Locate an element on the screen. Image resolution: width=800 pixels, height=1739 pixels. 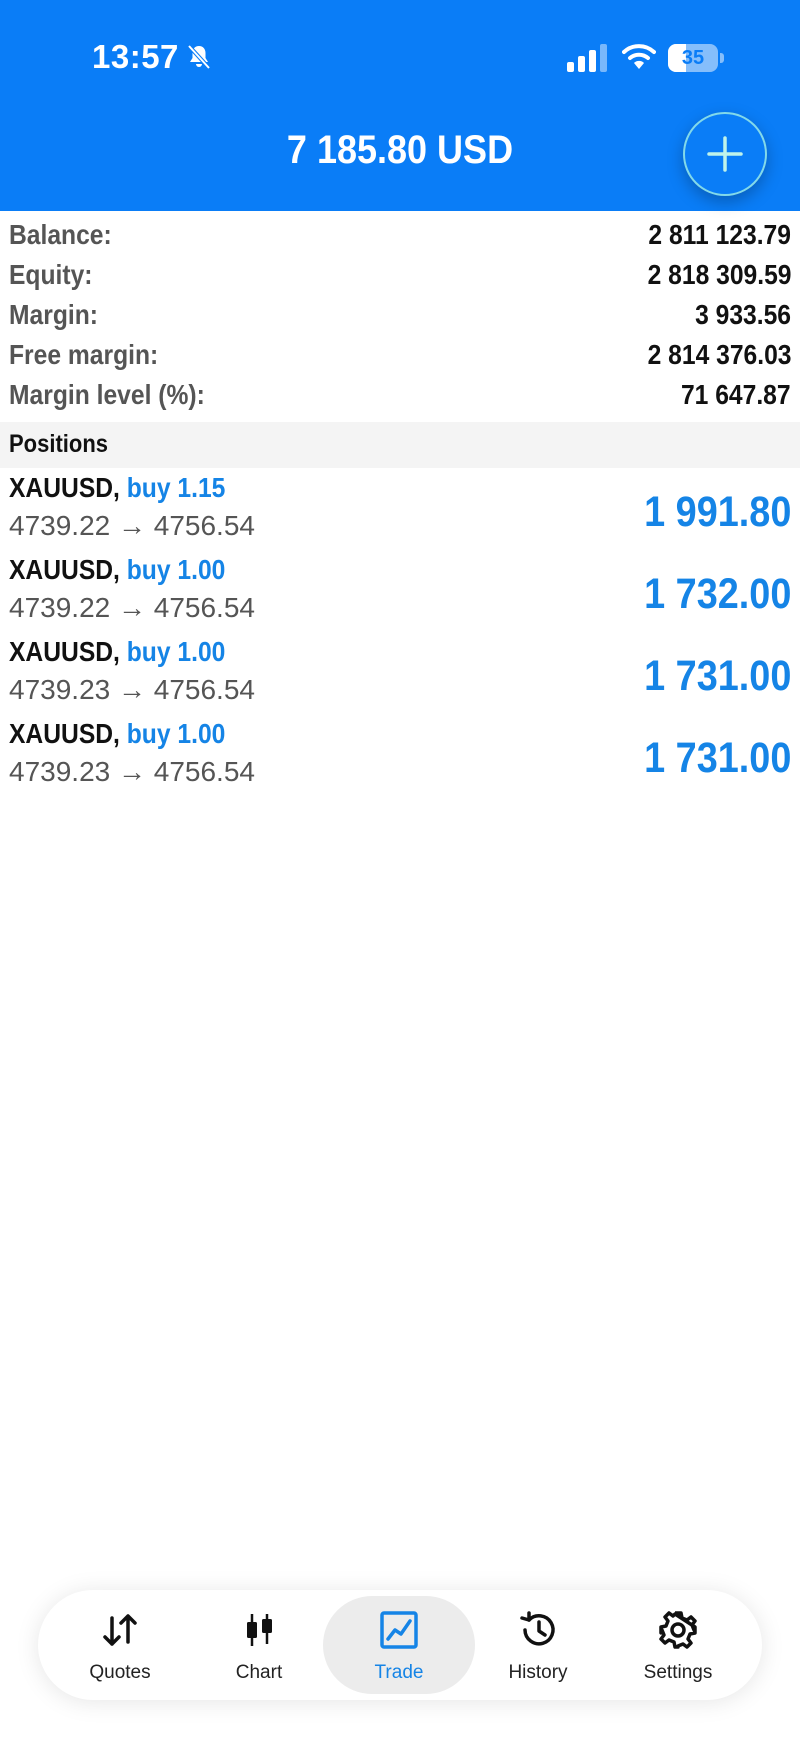
balance-value: 2 811 123.79 is located at coordinates (719, 234).